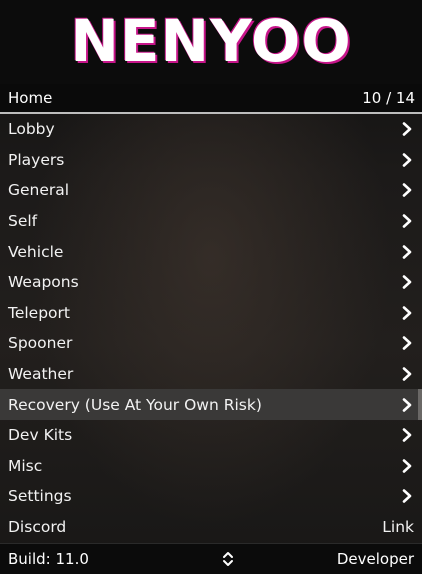 The height and width of the screenshot is (574, 422). Describe the element at coordinates (39, 190) in the screenshot. I see `menu-item-label: General` at that location.